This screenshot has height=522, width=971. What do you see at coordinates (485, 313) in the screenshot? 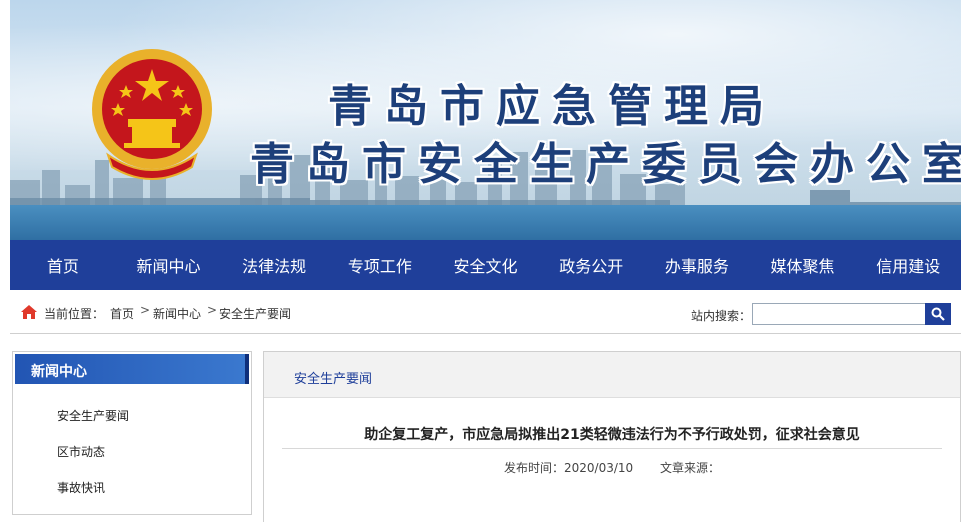
I see `breadcrumb-bar: 当前位置： 首页 > 新闻中心 > 安全生产要闻 站内搜索：` at bounding box center [485, 313].